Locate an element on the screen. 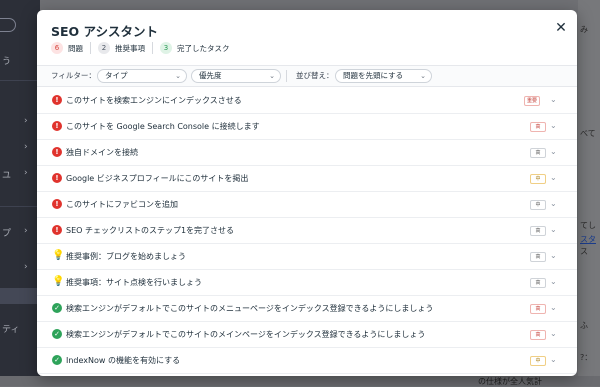  issues-label: 問題 is located at coordinates (75, 48).